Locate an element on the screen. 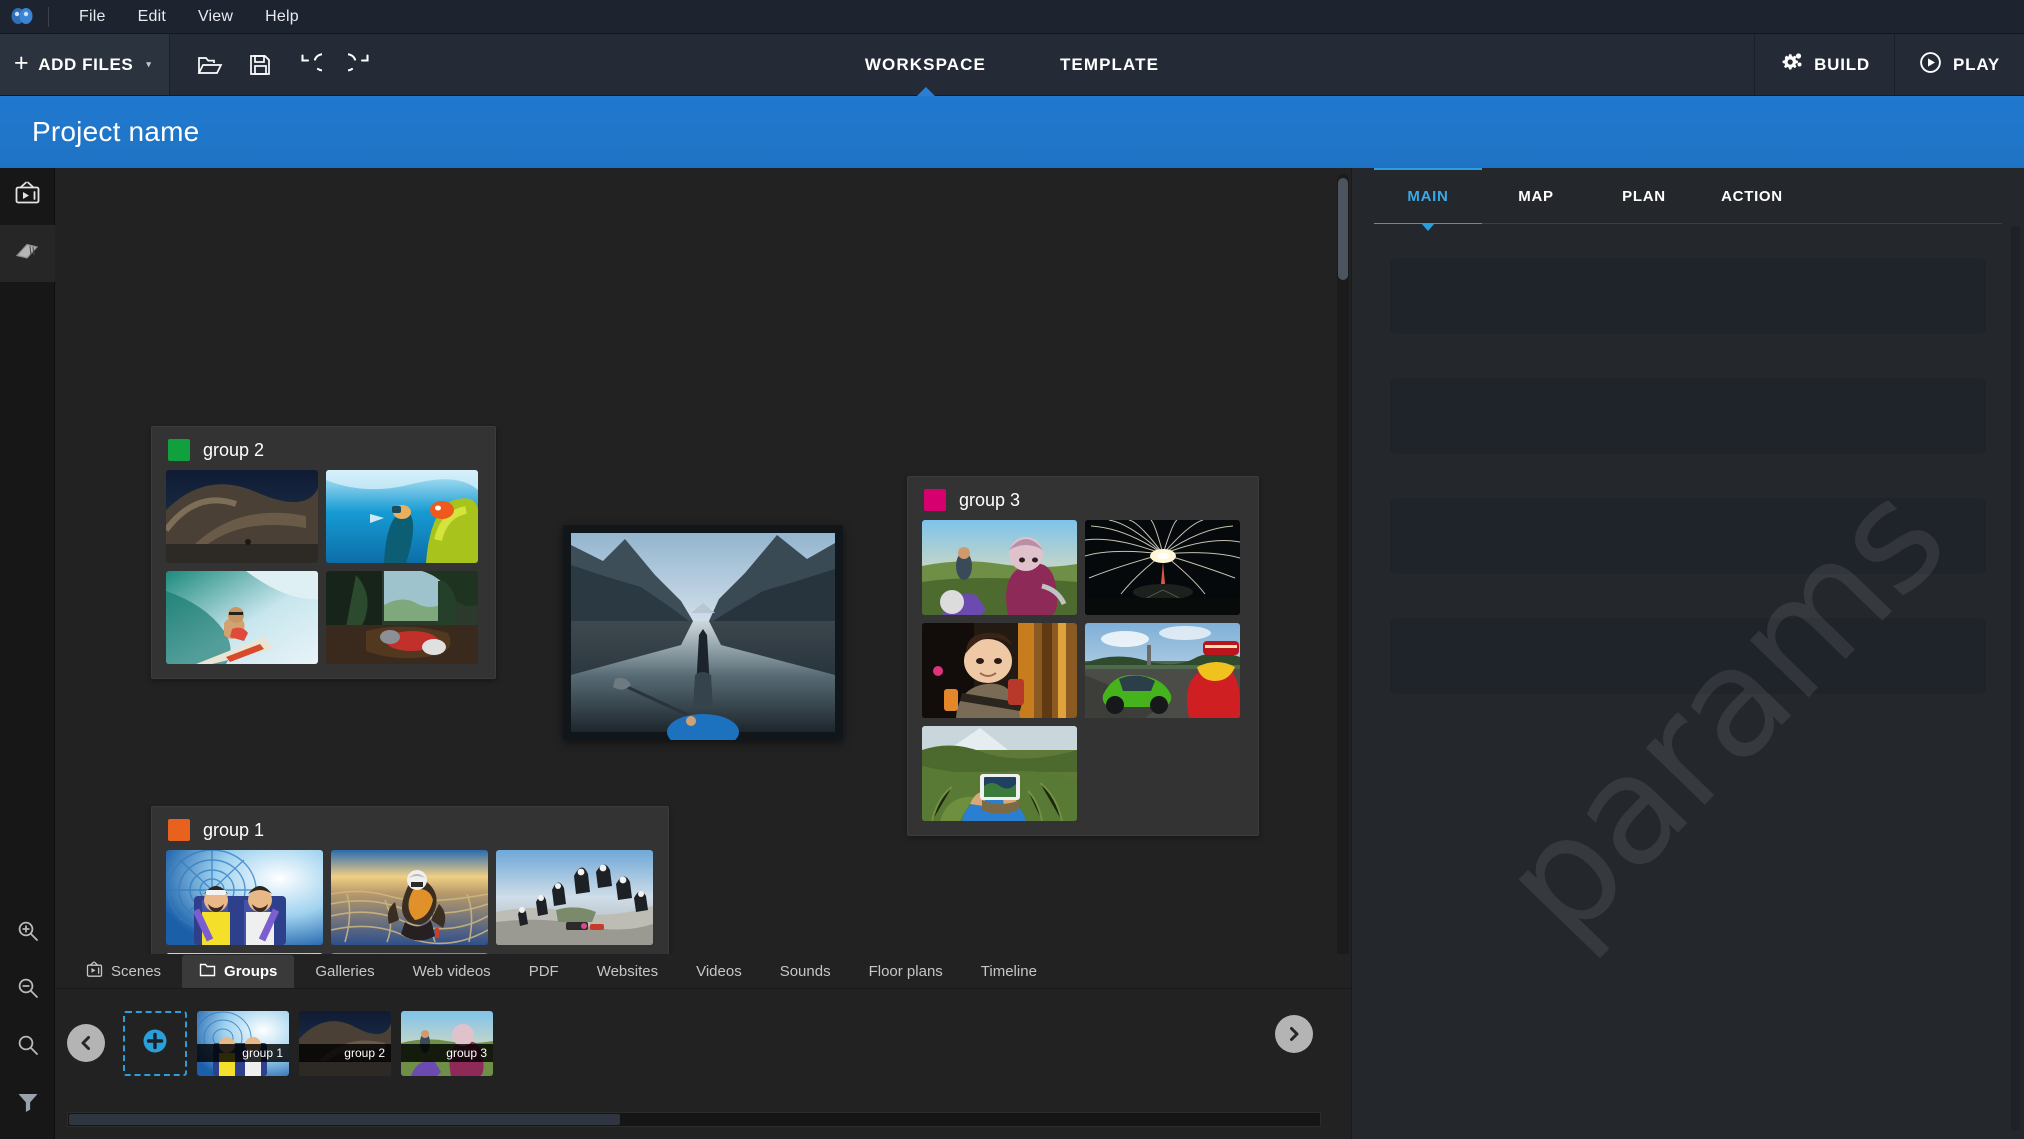 The height and width of the screenshot is (1139, 2024). filter-button is located at coordinates (27, 1104).